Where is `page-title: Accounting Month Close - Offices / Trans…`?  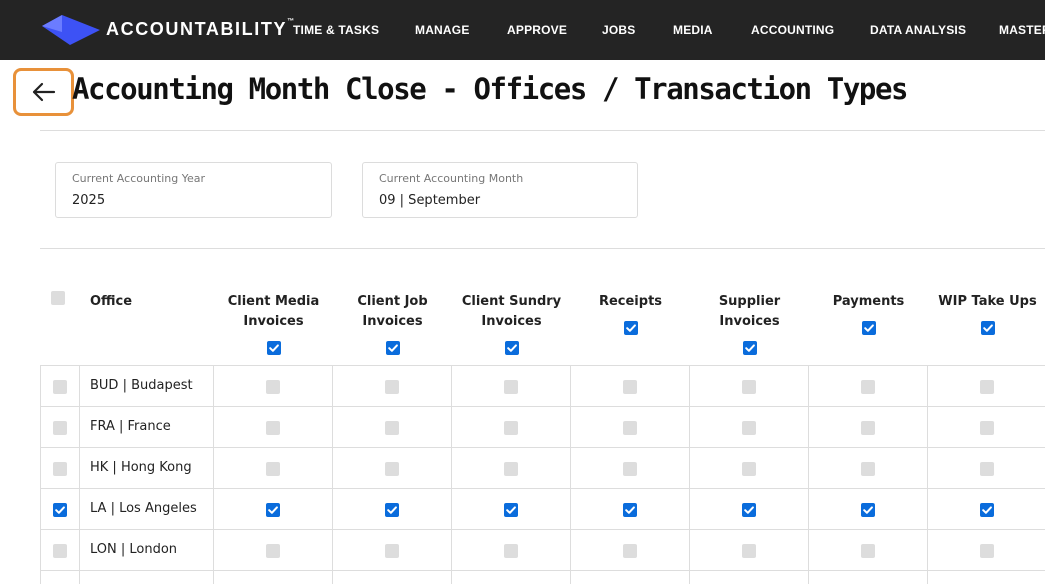
page-title: Accounting Month Close - Offices / Trans… is located at coordinates (490, 89).